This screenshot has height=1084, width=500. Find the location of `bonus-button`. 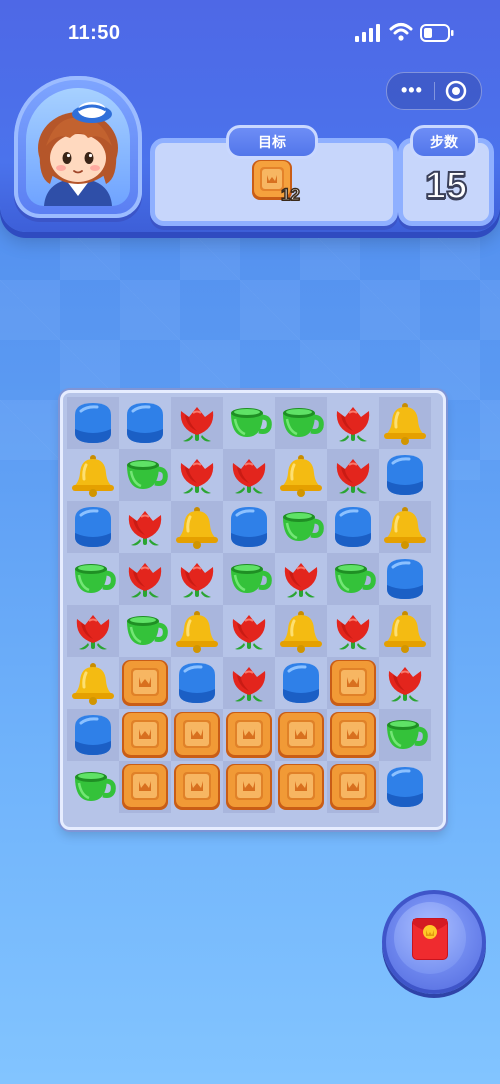

bonus-button is located at coordinates (434, 942).